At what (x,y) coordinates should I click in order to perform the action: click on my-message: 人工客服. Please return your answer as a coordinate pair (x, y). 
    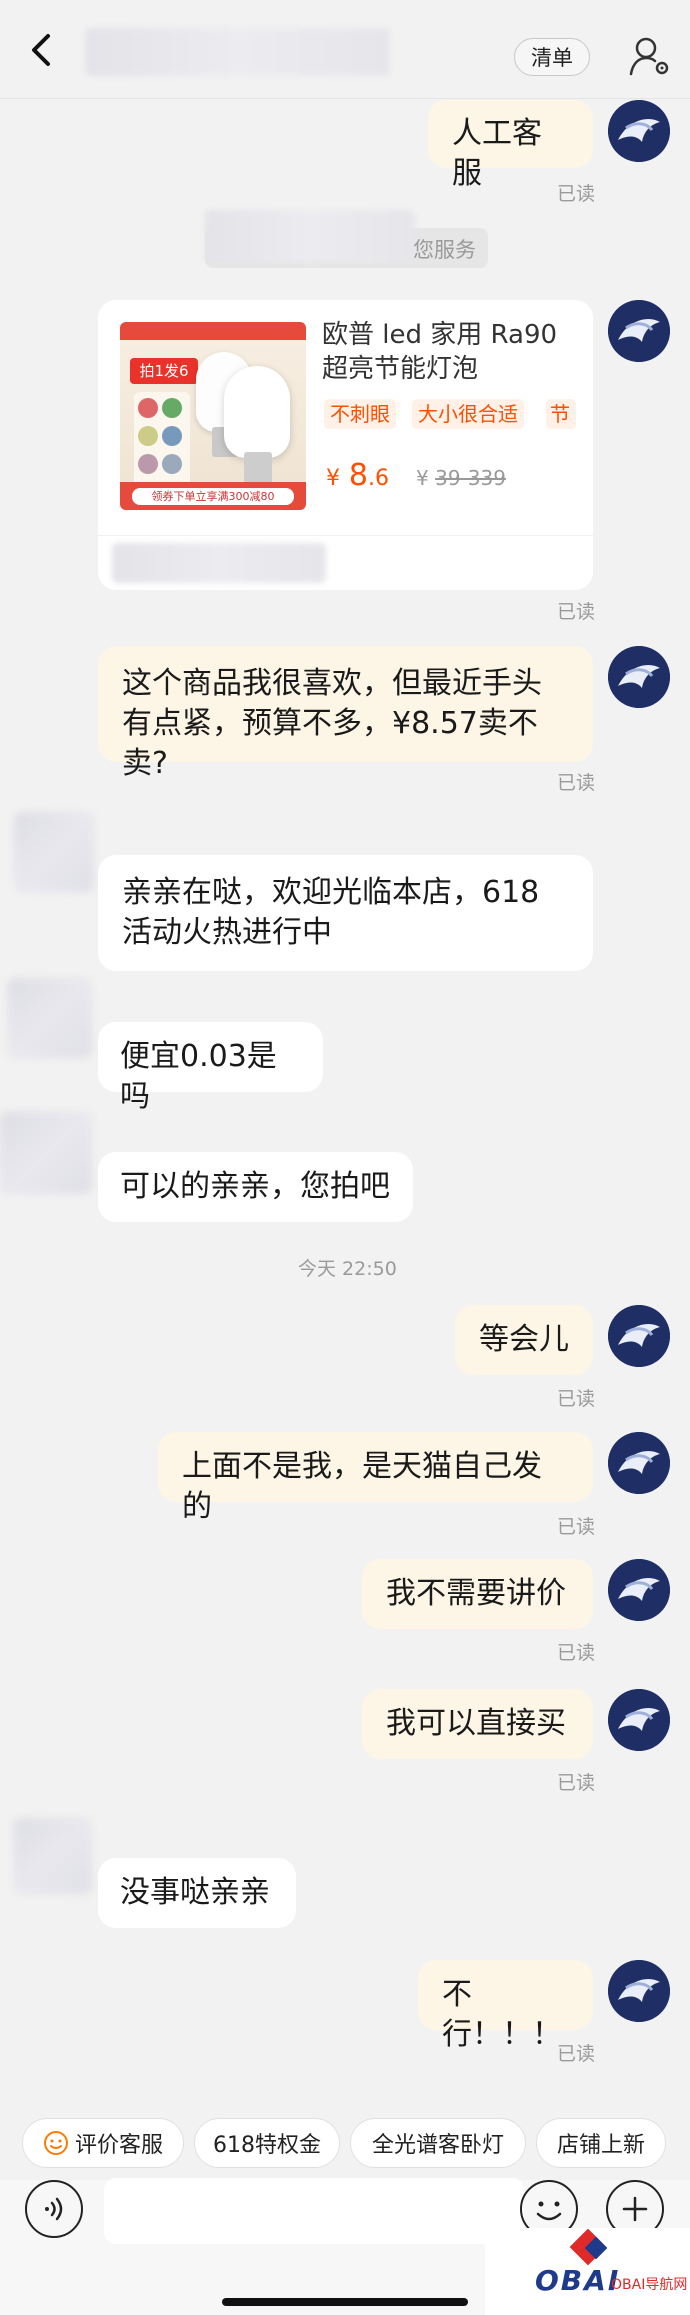
    Looking at the image, I should click on (510, 145).